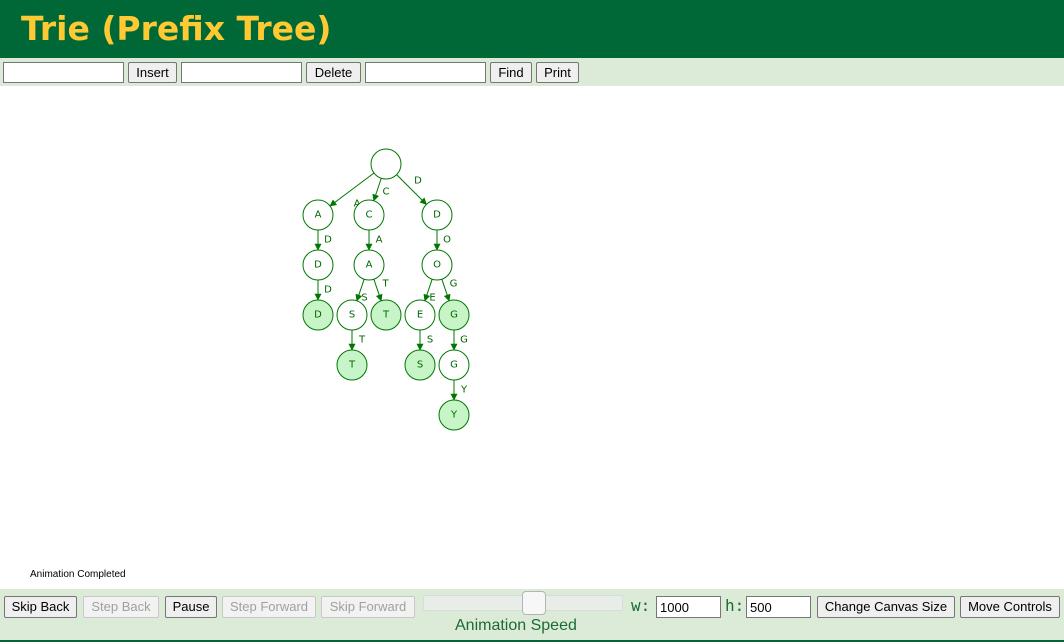 Image resolution: width=1064 pixels, height=642 pixels. I want to click on trie-edge-label: C, so click(386, 192).